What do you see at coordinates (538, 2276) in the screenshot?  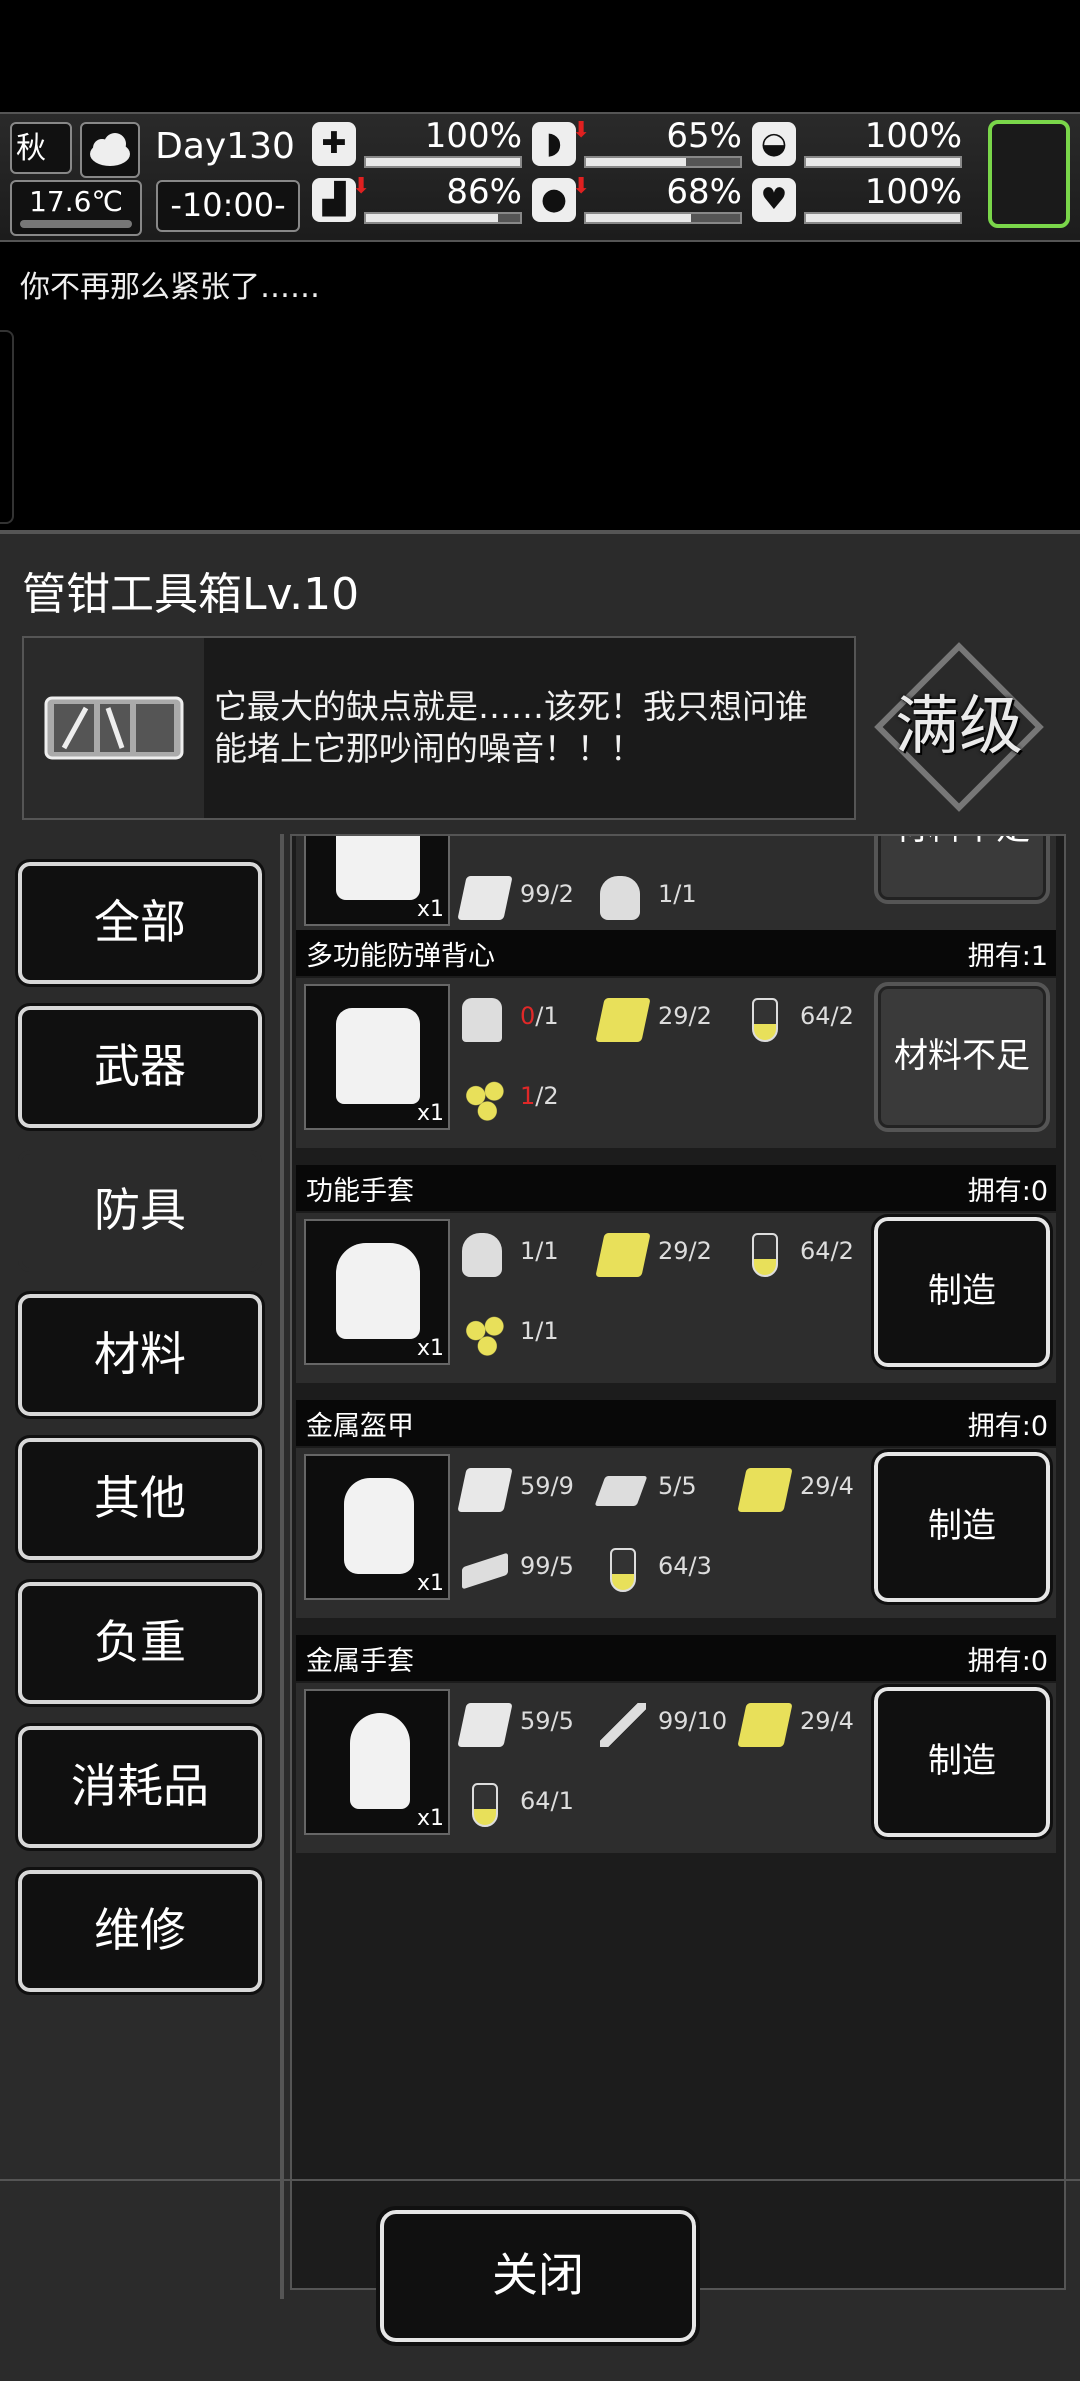 I see `close-button: 关闭` at bounding box center [538, 2276].